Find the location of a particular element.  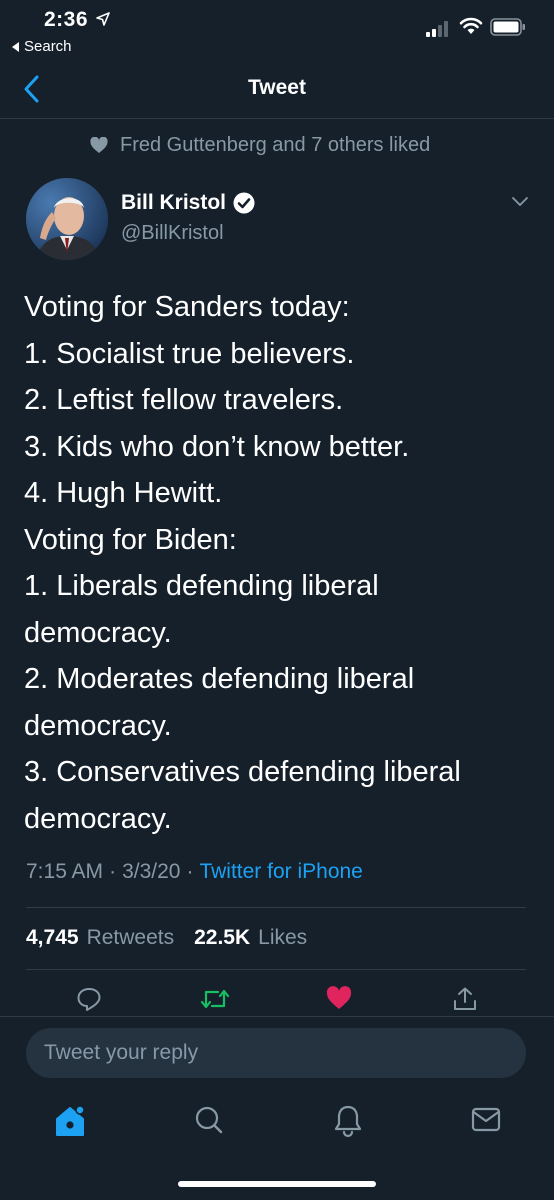

tweet-meta: 7:15 AM · 3/3/20 · Twitter for iPhone is located at coordinates (194, 872).